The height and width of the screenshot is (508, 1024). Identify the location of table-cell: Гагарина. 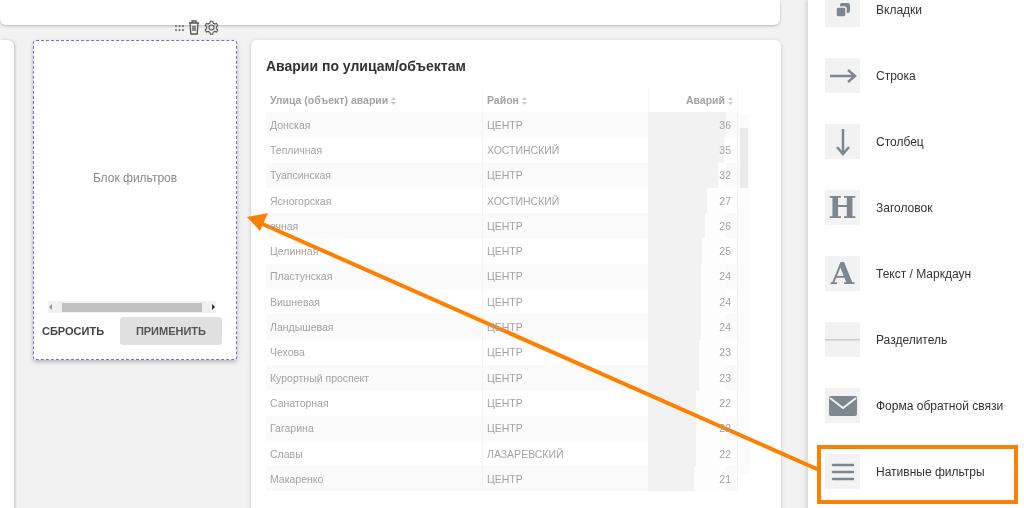
(292, 428).